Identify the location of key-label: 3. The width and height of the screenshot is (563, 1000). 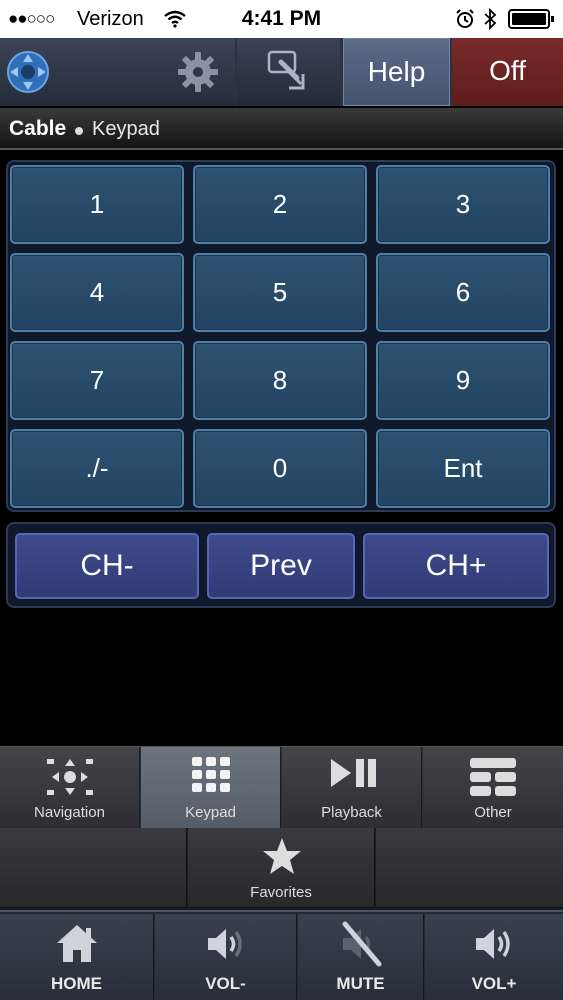
(463, 204).